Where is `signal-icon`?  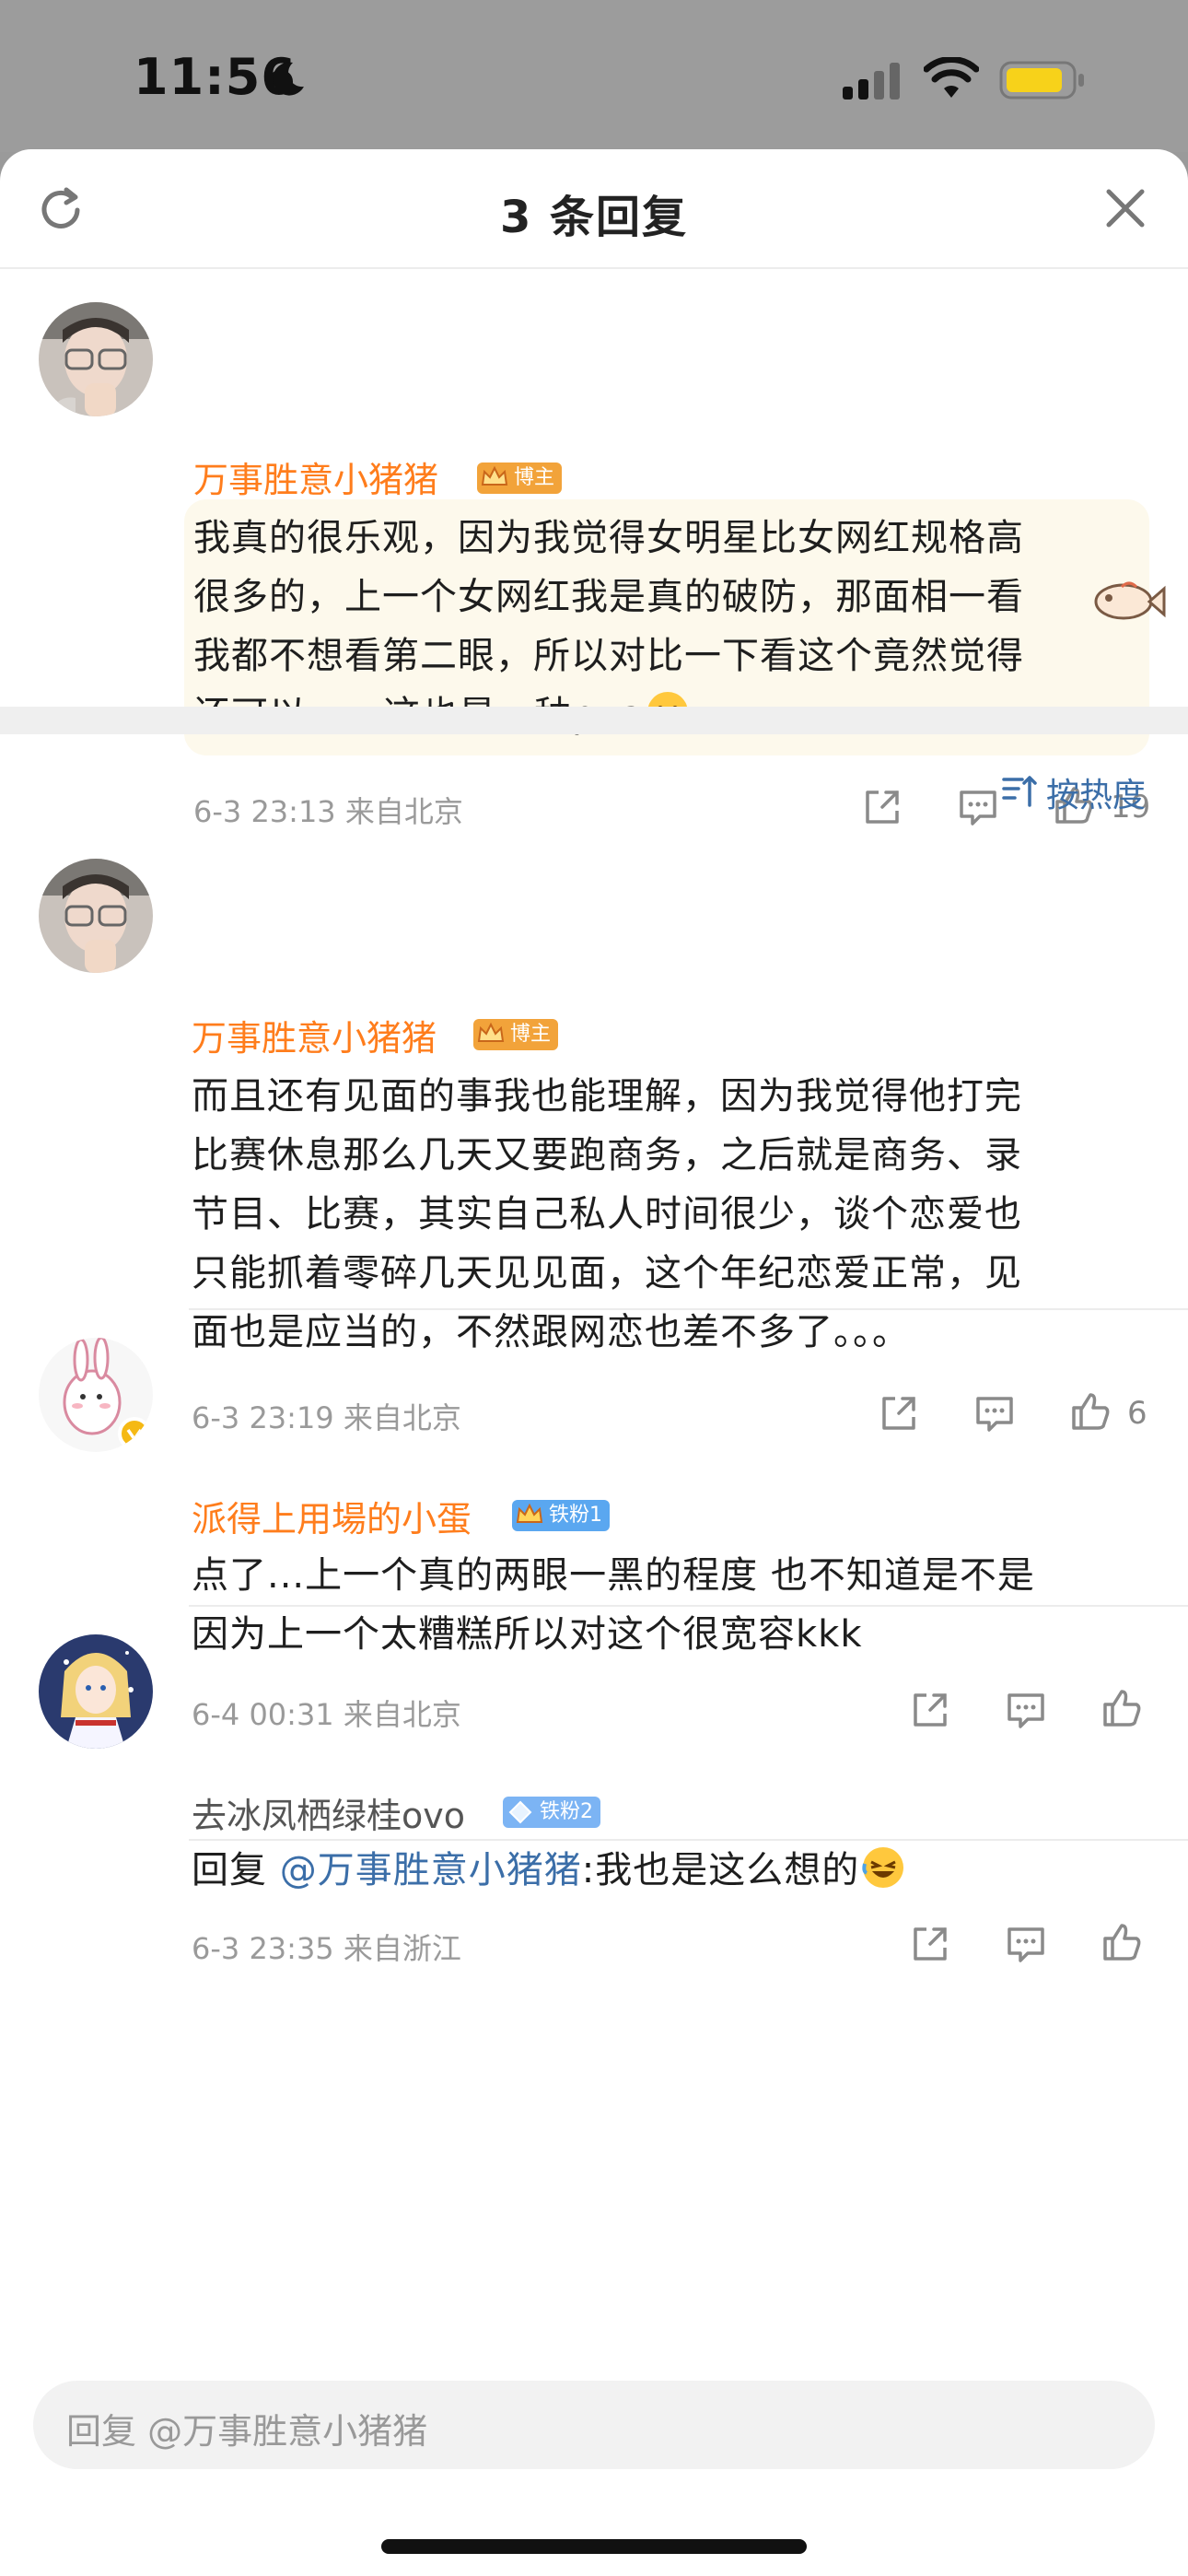 signal-icon is located at coordinates (871, 81).